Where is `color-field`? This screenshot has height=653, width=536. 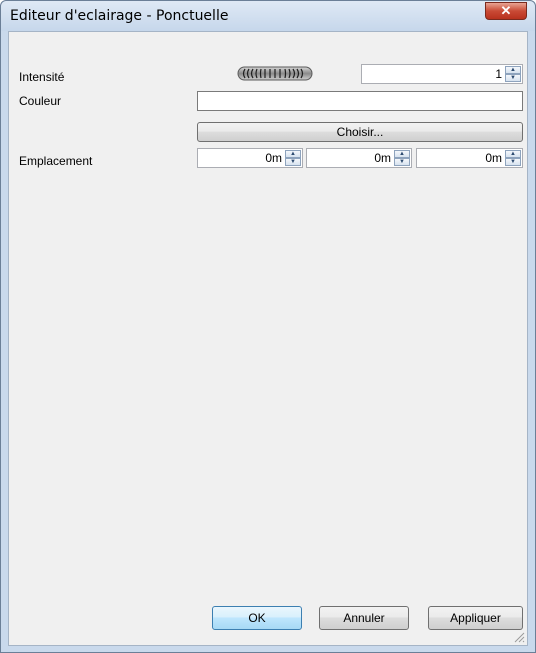 color-field is located at coordinates (360, 101).